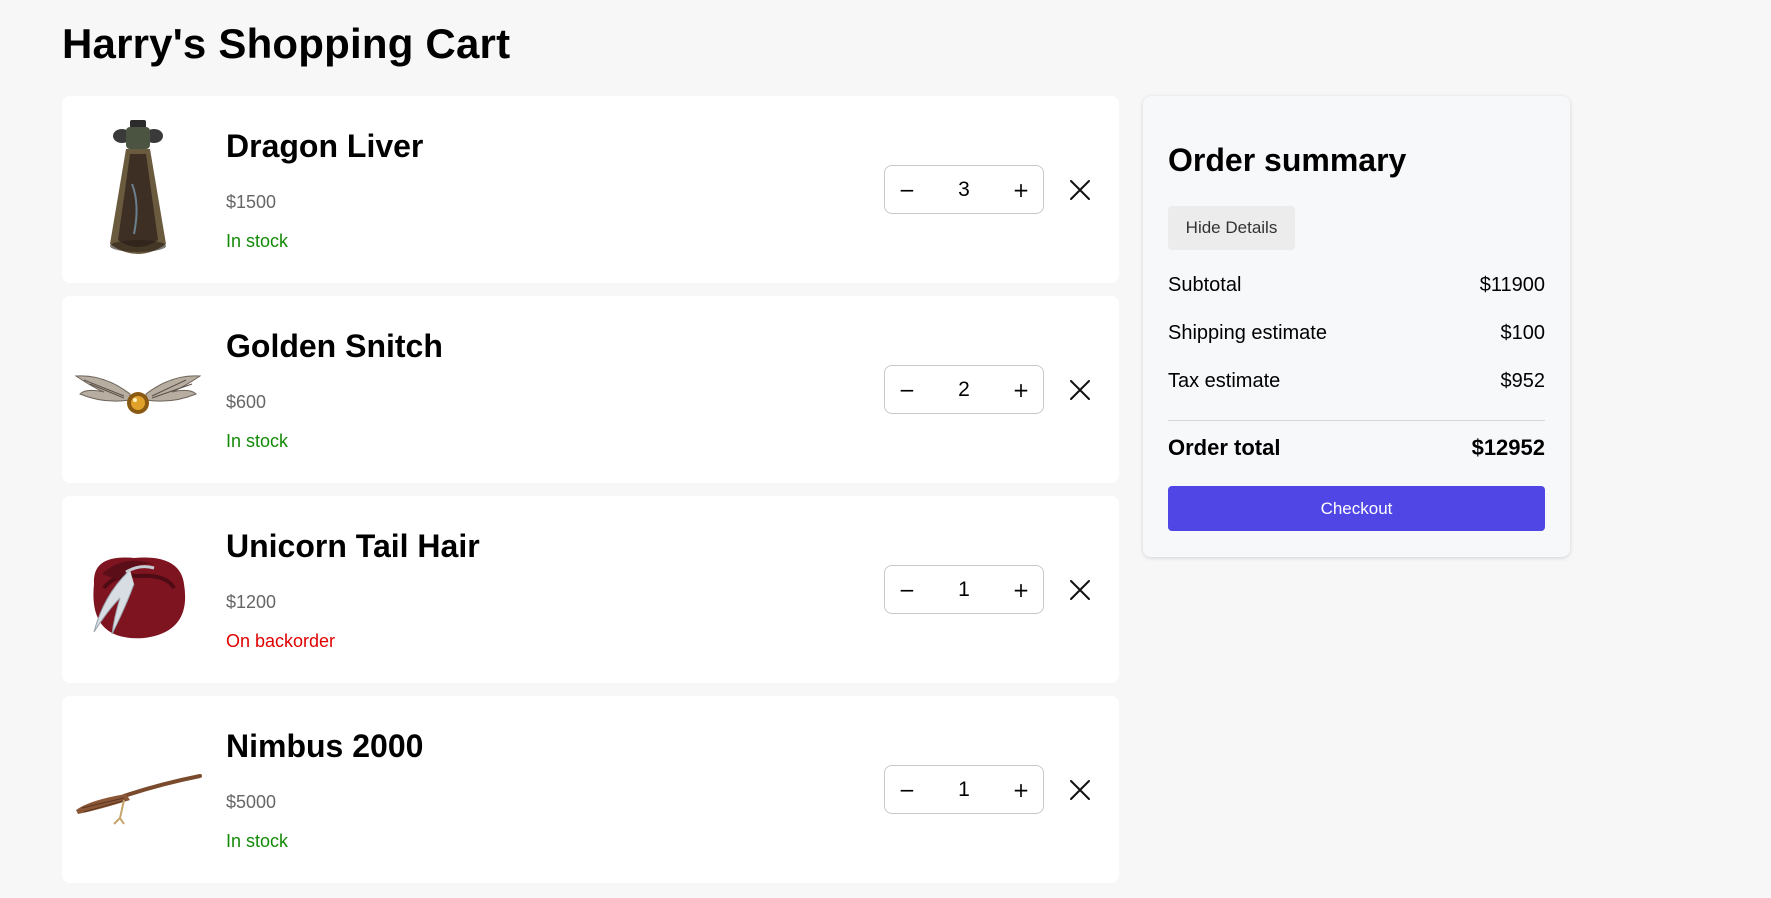  Describe the element at coordinates (1356, 508) in the screenshot. I see `checkout-button: Checkout` at that location.